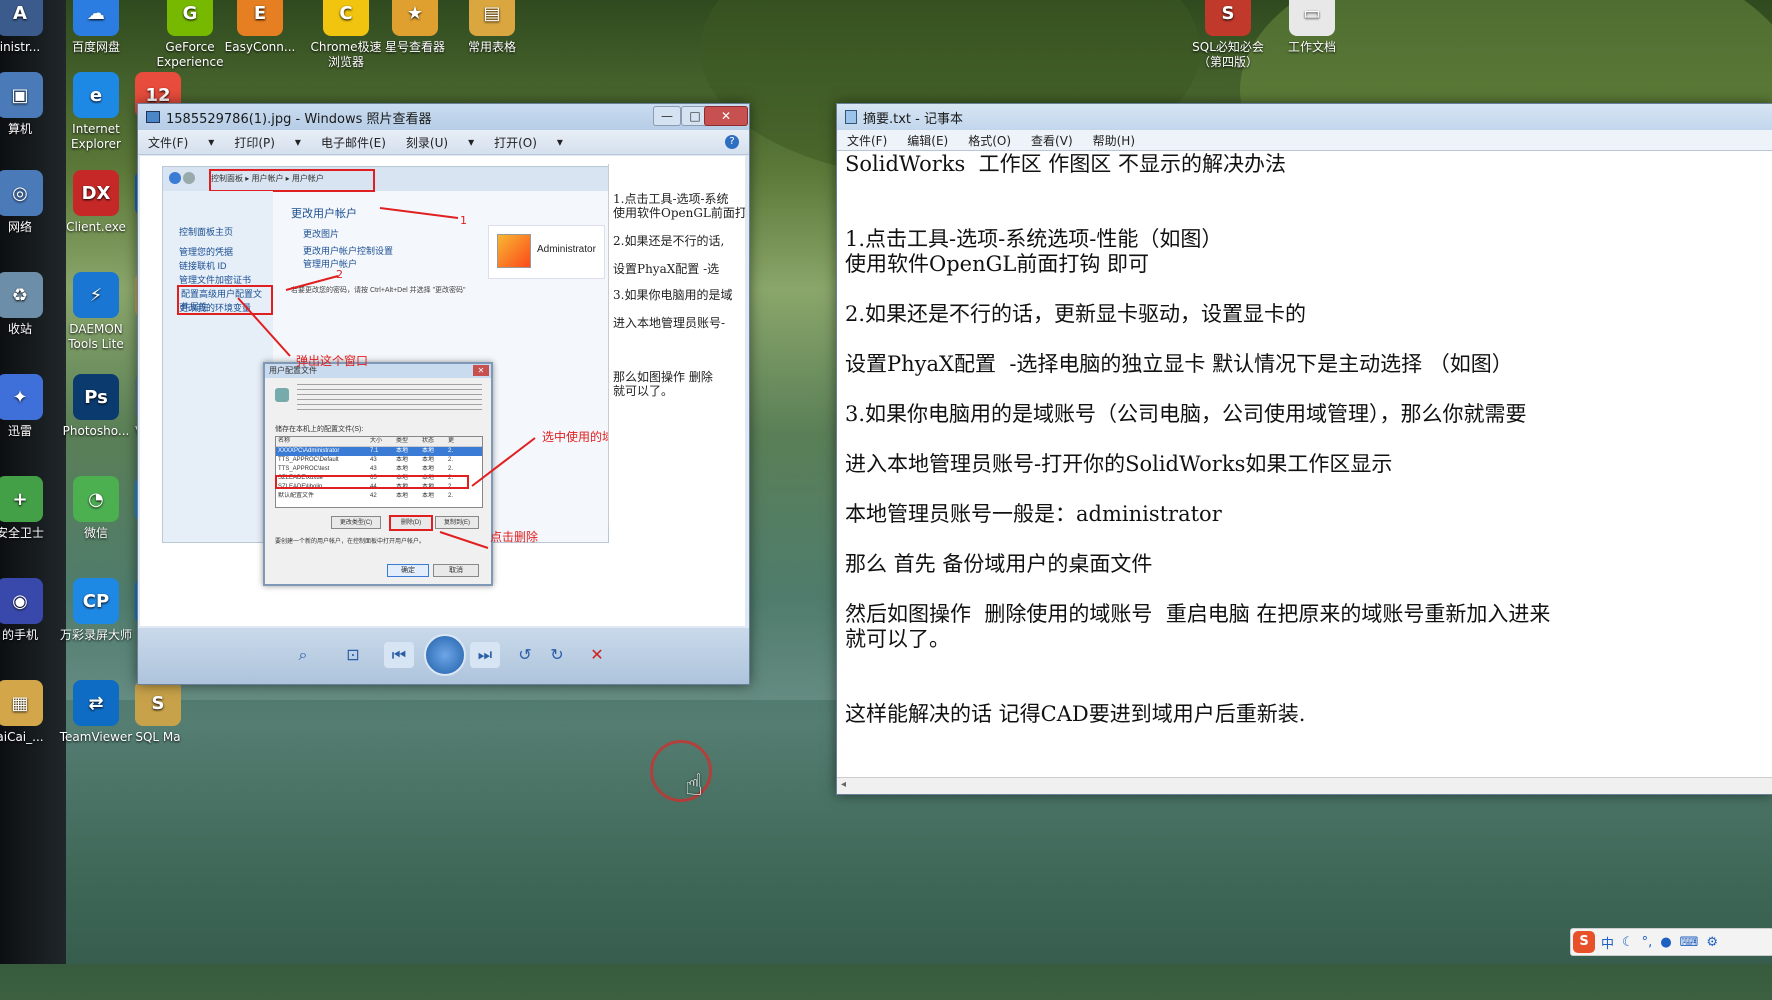 The width and height of the screenshot is (1772, 1000). What do you see at coordinates (557, 655) in the screenshot?
I see `rotate-right-icon: ↻` at bounding box center [557, 655].